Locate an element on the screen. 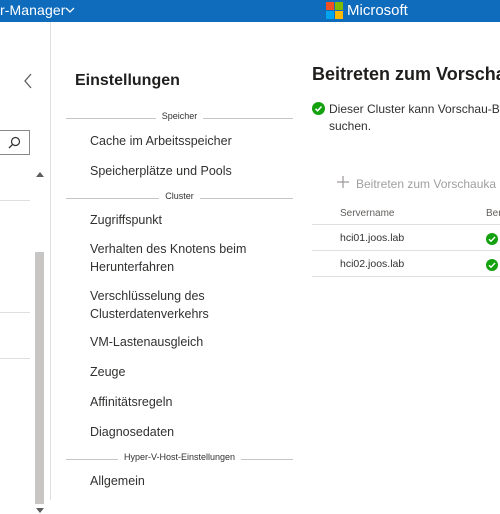 The width and height of the screenshot is (500, 514). group-header-hyper-v: Hyper-V-Host-Einstellungen is located at coordinates (179, 459).